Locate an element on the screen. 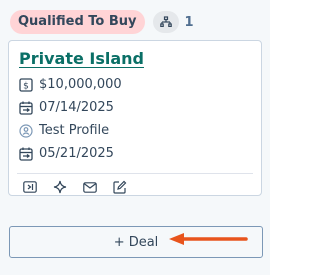 This screenshot has width=320, height=275. column-count-group: 1 is located at coordinates (173, 22).